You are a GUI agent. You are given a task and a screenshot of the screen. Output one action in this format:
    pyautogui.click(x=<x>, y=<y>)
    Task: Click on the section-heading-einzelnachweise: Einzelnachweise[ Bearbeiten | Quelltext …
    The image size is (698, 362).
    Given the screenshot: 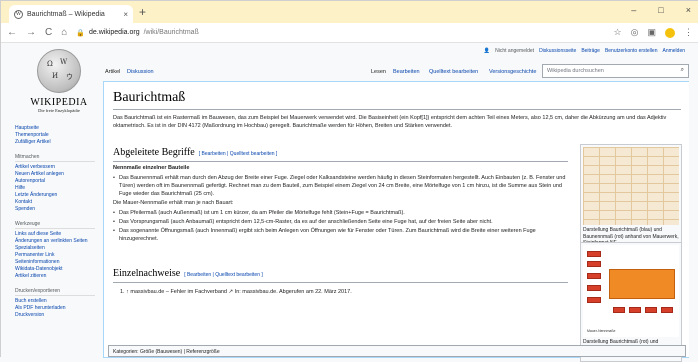 What is the action you would take?
    pyautogui.click(x=188, y=273)
    